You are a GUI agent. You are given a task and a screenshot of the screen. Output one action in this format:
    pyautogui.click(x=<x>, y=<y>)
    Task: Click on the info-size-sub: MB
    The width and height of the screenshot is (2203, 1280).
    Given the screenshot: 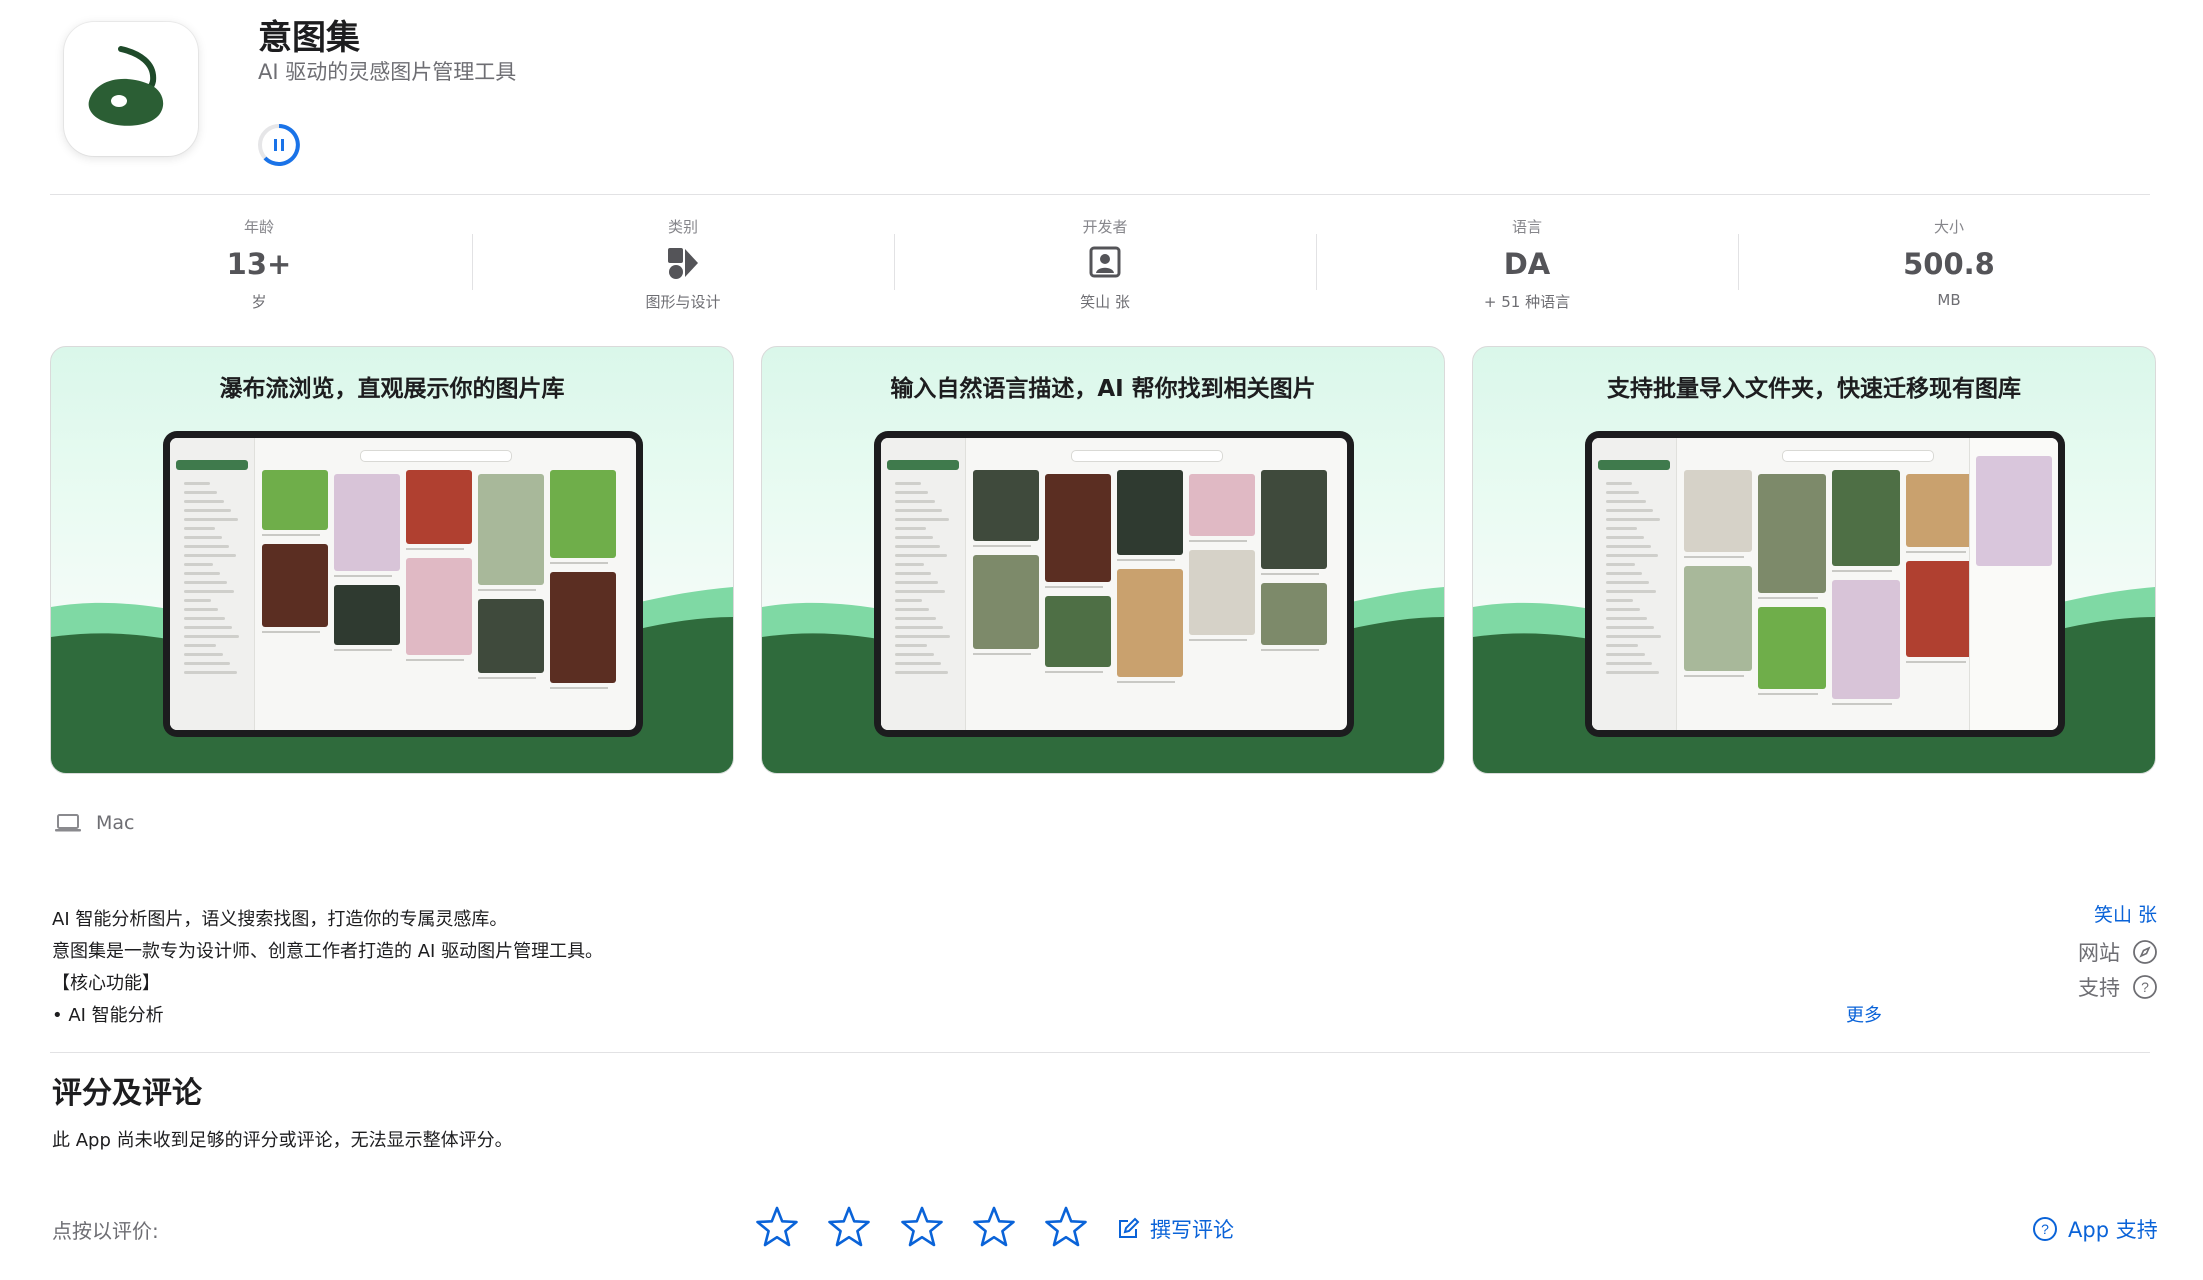 What is the action you would take?
    pyautogui.click(x=1949, y=300)
    